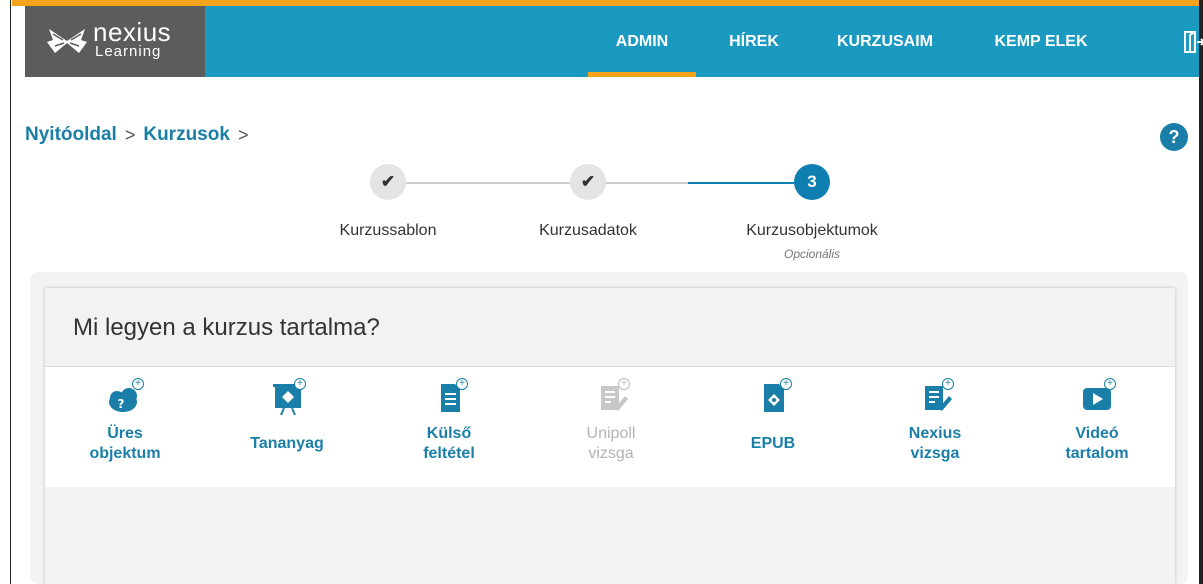  I want to click on object-option-epub: + EPUB, so click(773, 428).